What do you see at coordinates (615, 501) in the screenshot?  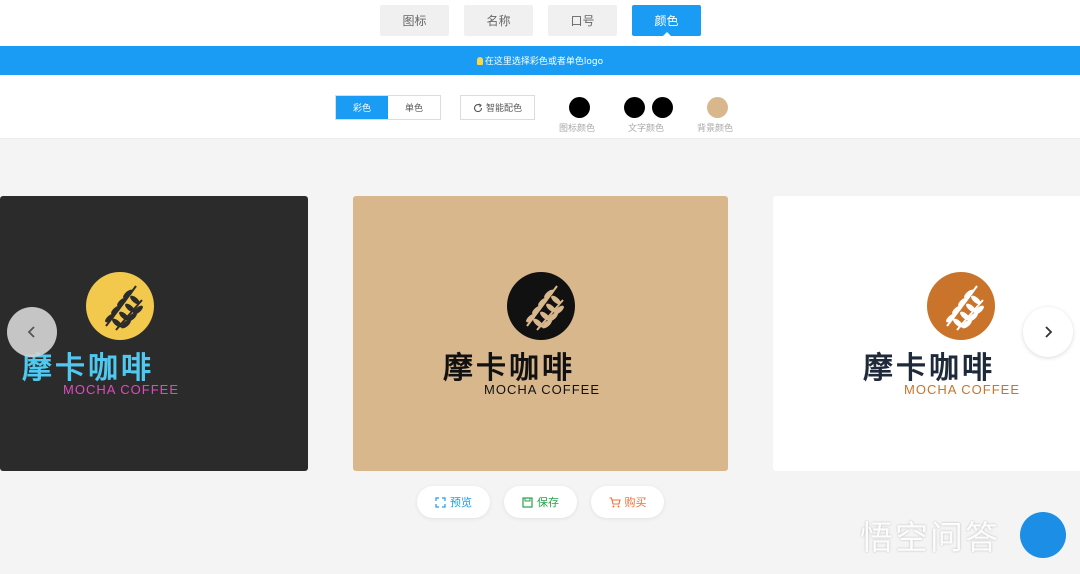 I see `cart-icon` at bounding box center [615, 501].